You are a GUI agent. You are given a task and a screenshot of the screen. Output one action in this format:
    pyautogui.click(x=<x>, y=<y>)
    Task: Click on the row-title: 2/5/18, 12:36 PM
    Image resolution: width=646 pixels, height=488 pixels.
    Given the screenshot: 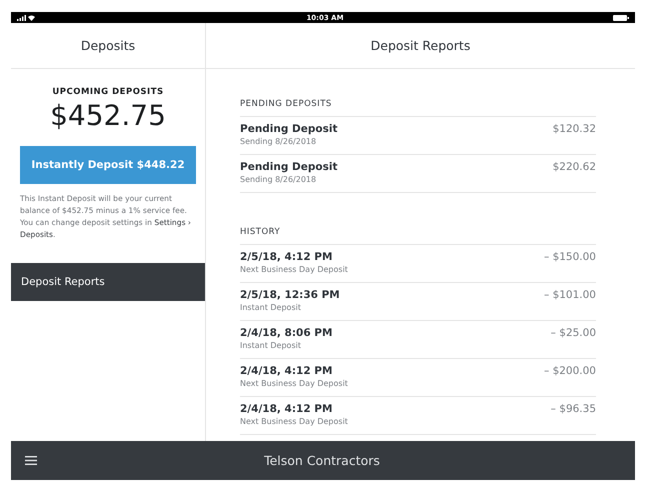 What is the action you would take?
    pyautogui.click(x=290, y=295)
    